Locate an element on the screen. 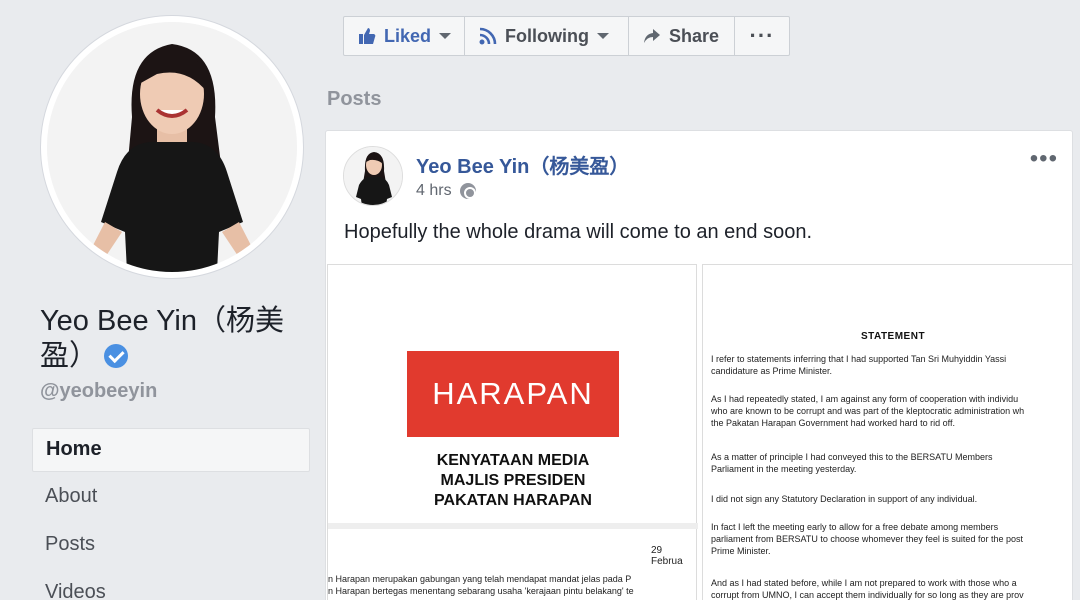 The image size is (1080, 600). document-date: 29 Februa is located at coordinates (667, 556).